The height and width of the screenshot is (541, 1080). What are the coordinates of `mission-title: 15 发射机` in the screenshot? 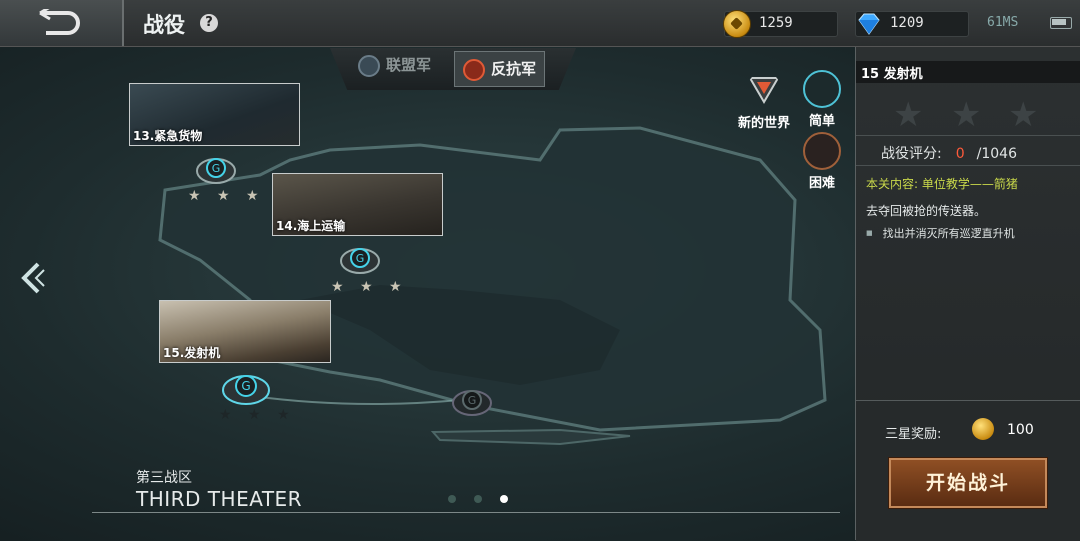 It's located at (892, 74).